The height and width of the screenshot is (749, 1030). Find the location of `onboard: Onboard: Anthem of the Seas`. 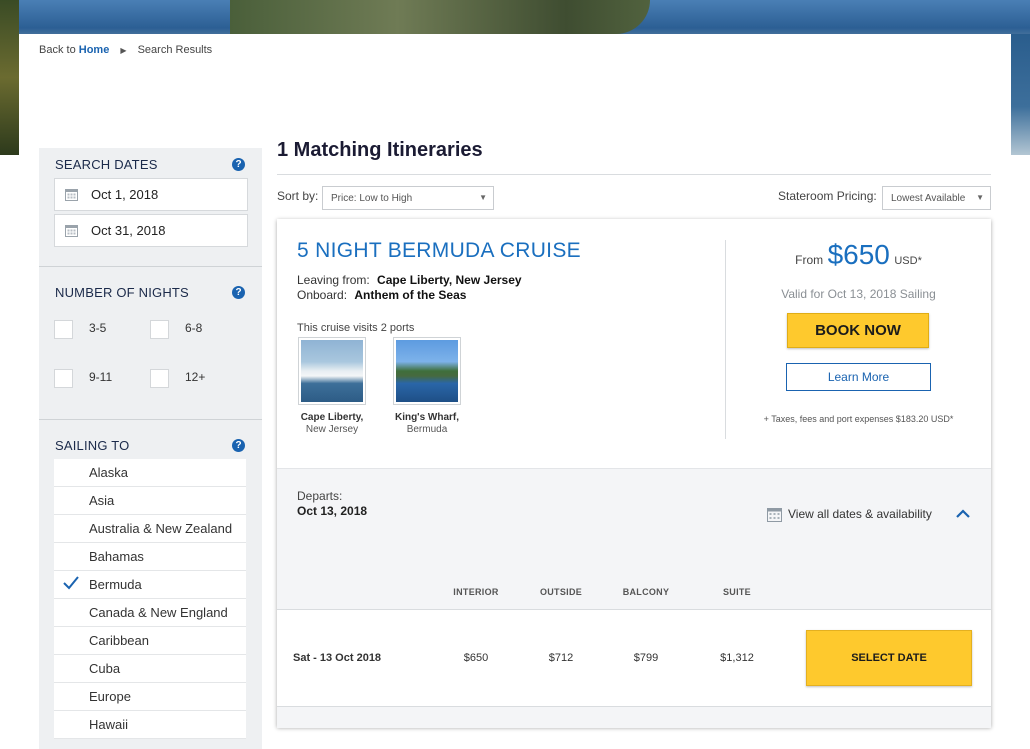

onboard: Onboard: Anthem of the Seas is located at coordinates (381, 295).